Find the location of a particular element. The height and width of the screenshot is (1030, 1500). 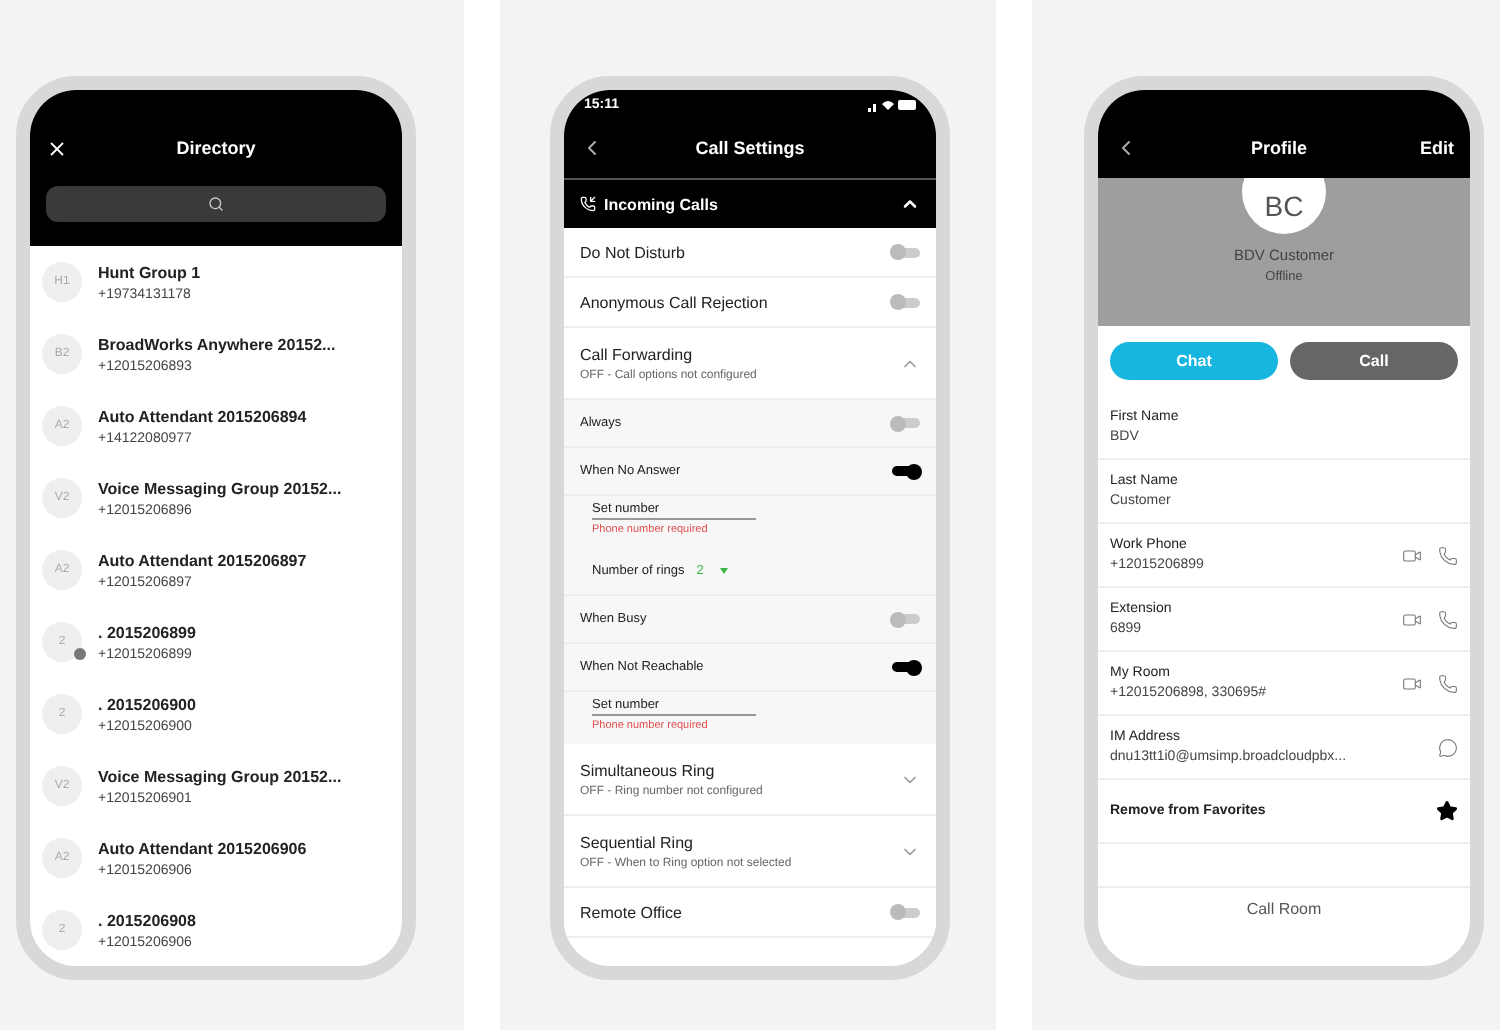

edit-button: Edit is located at coordinates (1436, 148).